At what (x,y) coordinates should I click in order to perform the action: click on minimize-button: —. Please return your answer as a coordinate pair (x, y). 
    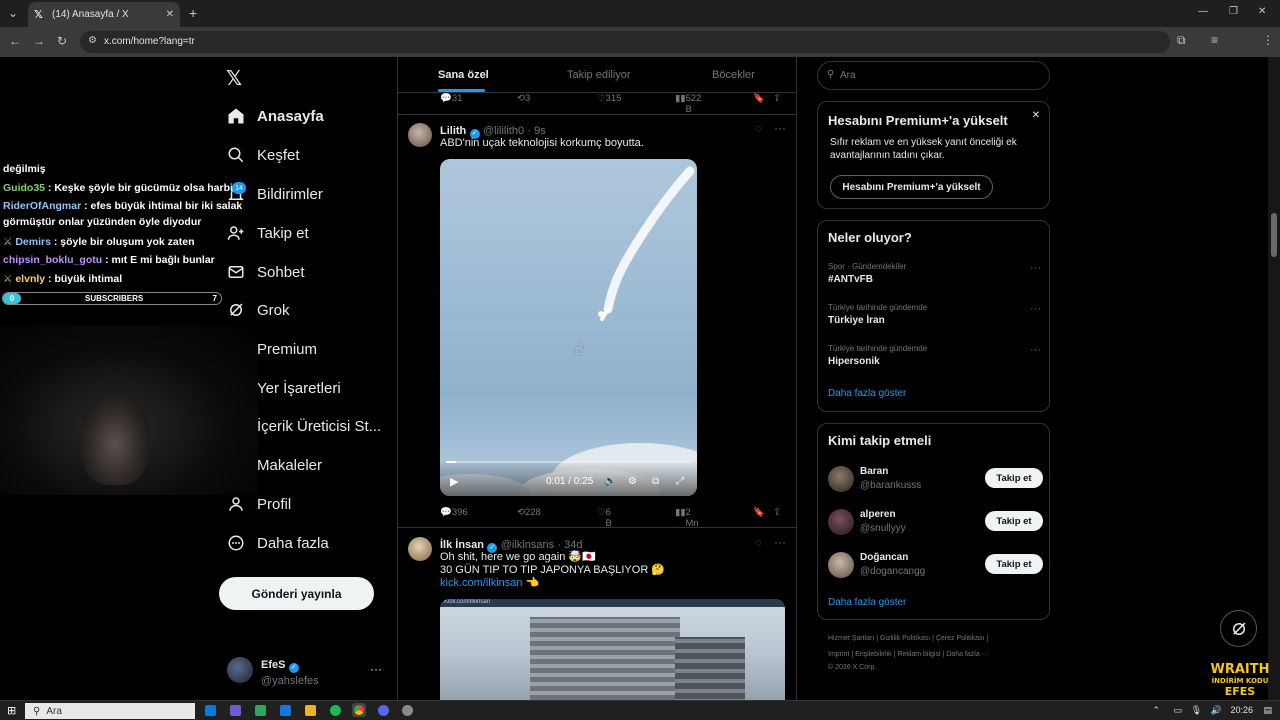
    Looking at the image, I should click on (1203, 11).